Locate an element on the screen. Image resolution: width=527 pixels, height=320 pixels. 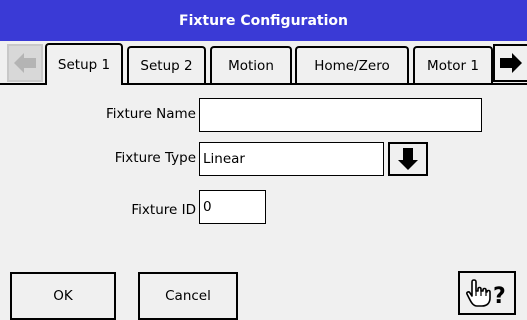
tab-home-zero: Home/Zero is located at coordinates (352, 65).